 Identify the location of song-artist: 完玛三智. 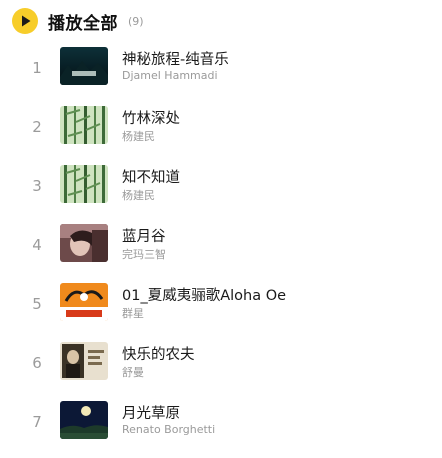
(144, 254).